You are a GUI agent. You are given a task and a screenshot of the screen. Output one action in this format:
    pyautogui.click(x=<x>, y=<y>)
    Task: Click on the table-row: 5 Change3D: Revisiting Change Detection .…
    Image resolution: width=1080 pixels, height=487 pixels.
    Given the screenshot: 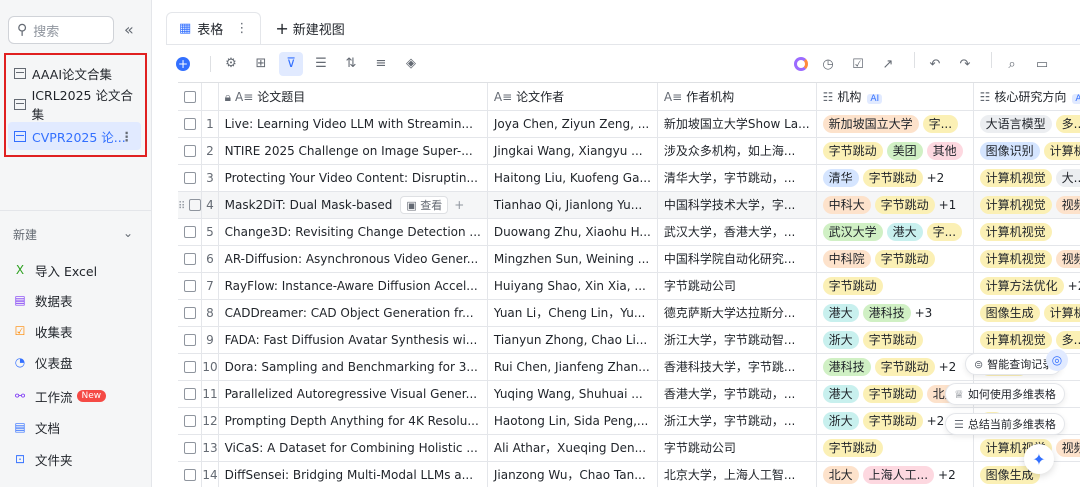 What is the action you would take?
    pyautogui.click(x=629, y=232)
    